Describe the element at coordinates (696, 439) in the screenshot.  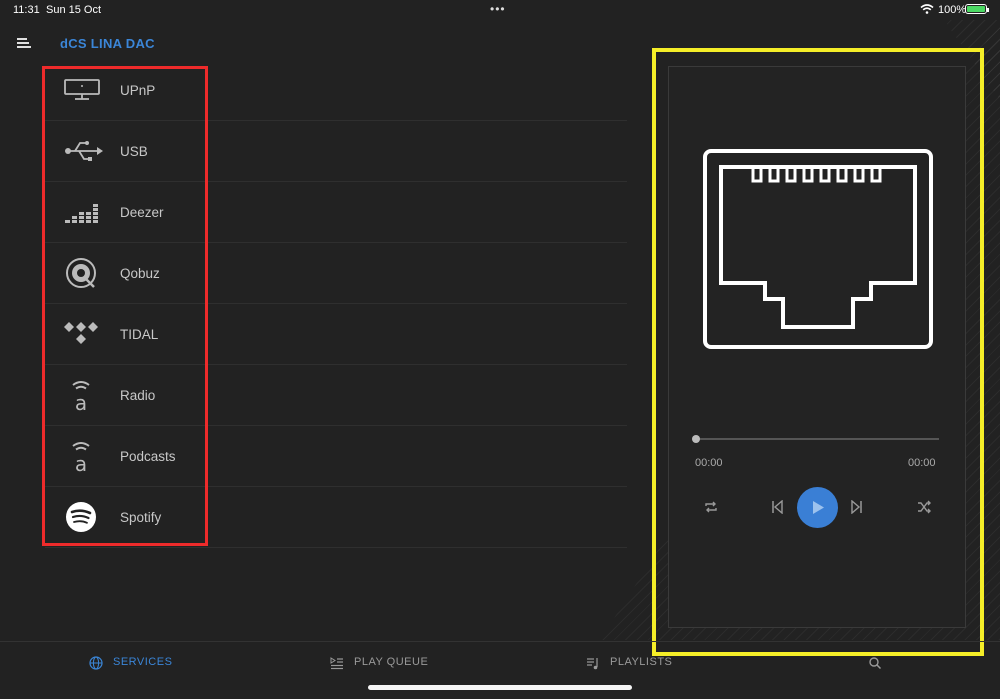
I see `progress-knob` at that location.